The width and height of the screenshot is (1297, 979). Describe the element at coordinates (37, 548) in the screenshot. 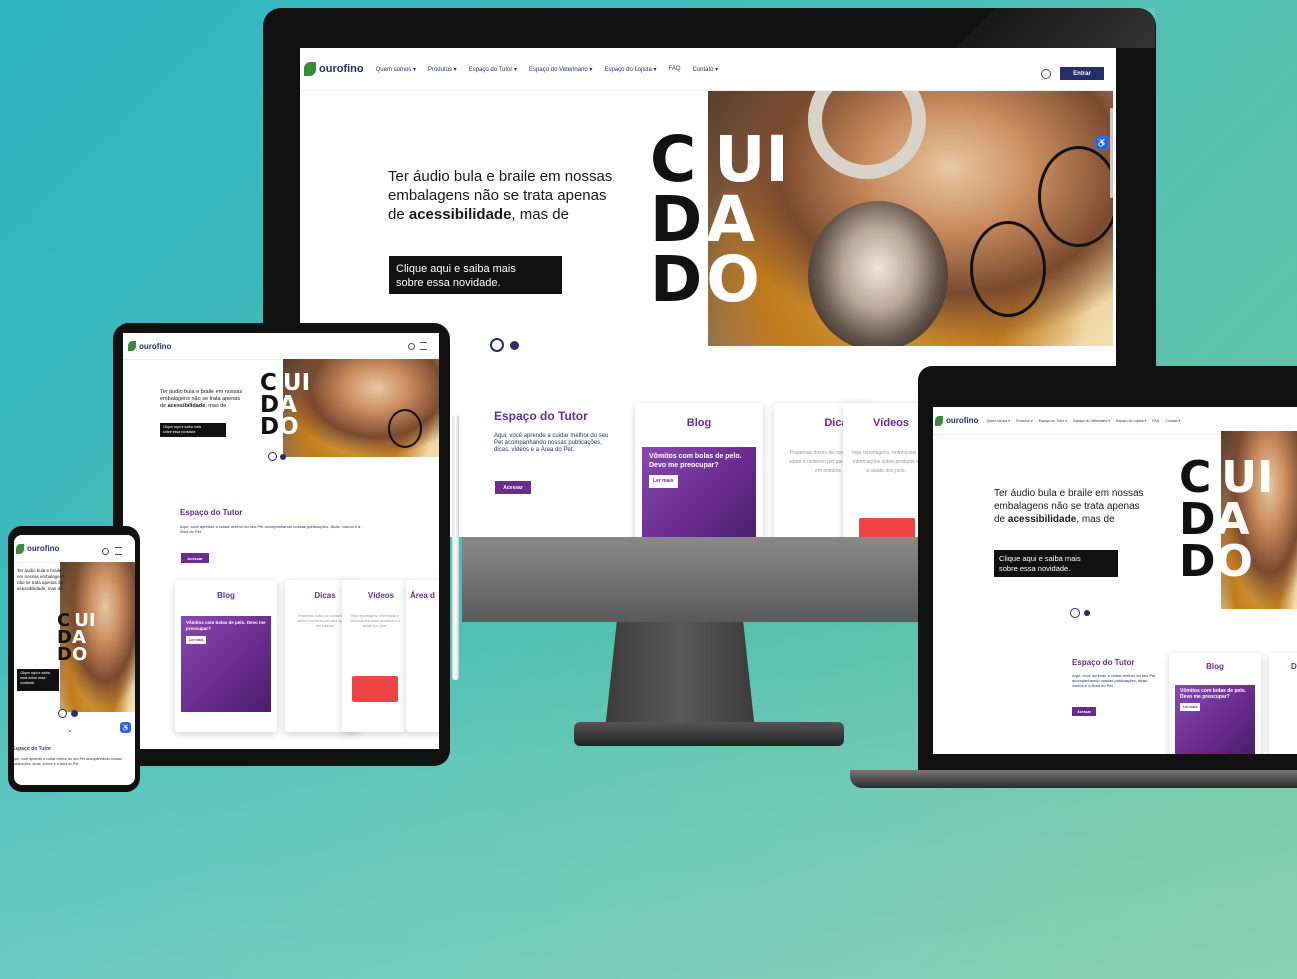

I see `phone-logo: ourofino` at that location.